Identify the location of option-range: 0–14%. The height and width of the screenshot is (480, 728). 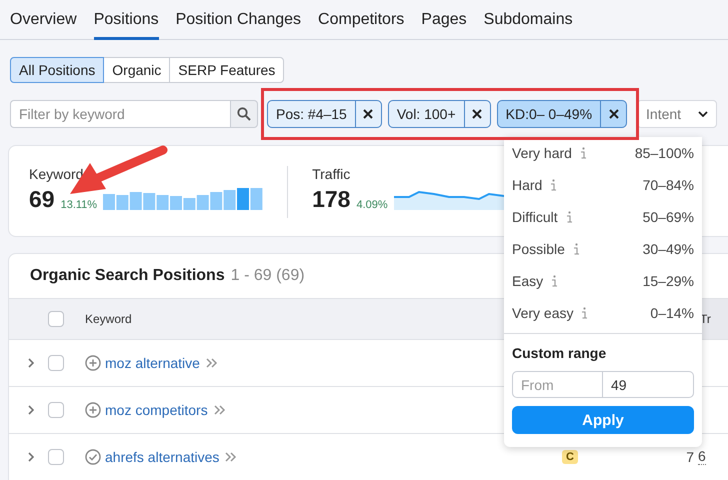
(672, 313).